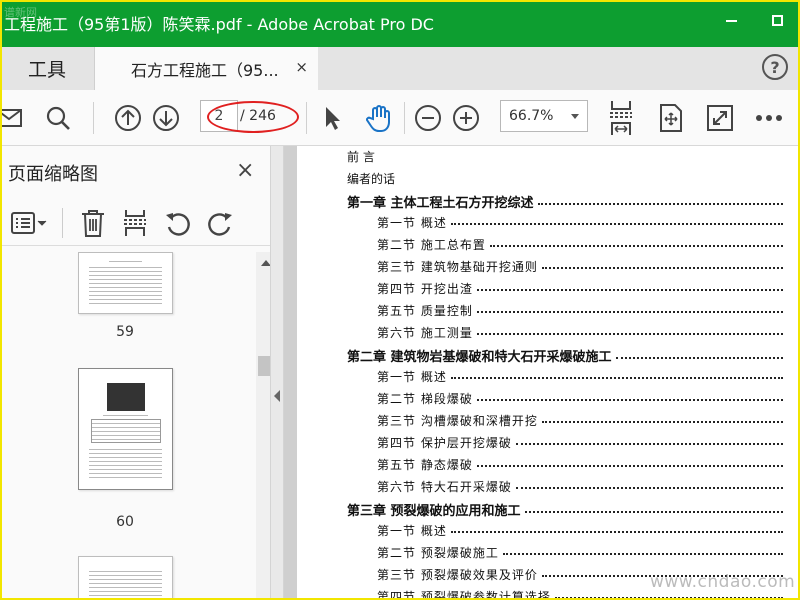 The height and width of the screenshot is (600, 800). Describe the element at coordinates (671, 118) in the screenshot. I see `rotate-page-icon` at that location.